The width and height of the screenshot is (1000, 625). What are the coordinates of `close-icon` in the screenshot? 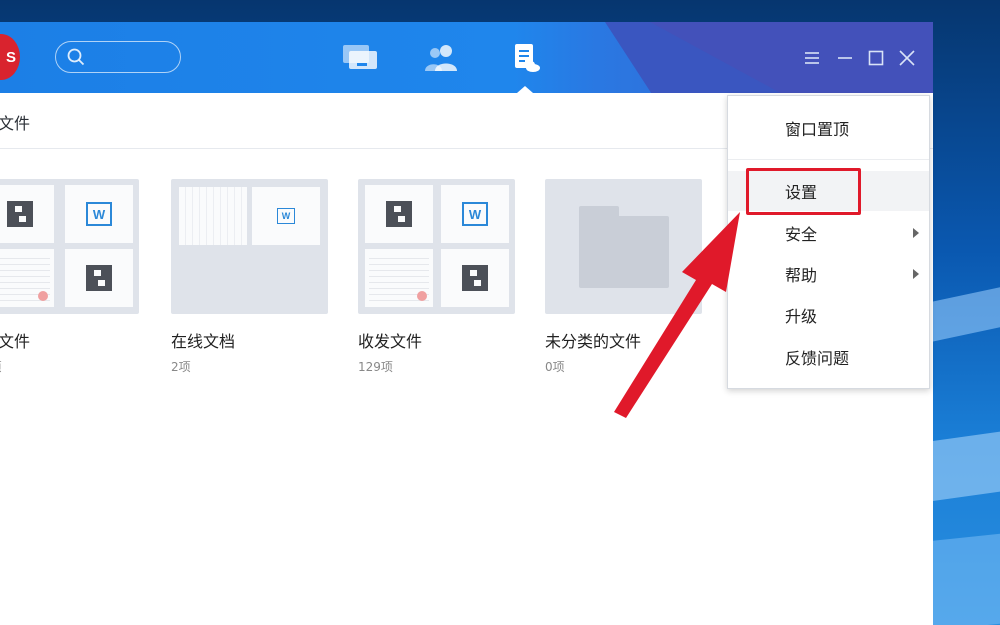 It's located at (907, 58).